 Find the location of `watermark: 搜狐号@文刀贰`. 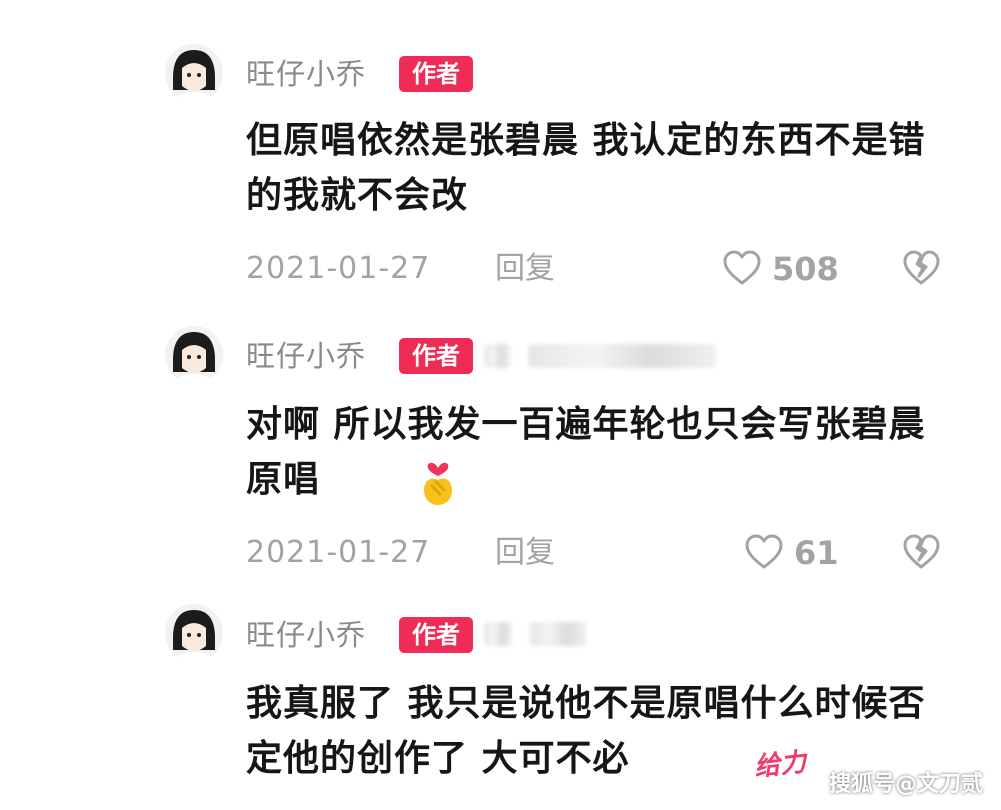

watermark: 搜狐号@文刀贰 is located at coordinates (905, 784).